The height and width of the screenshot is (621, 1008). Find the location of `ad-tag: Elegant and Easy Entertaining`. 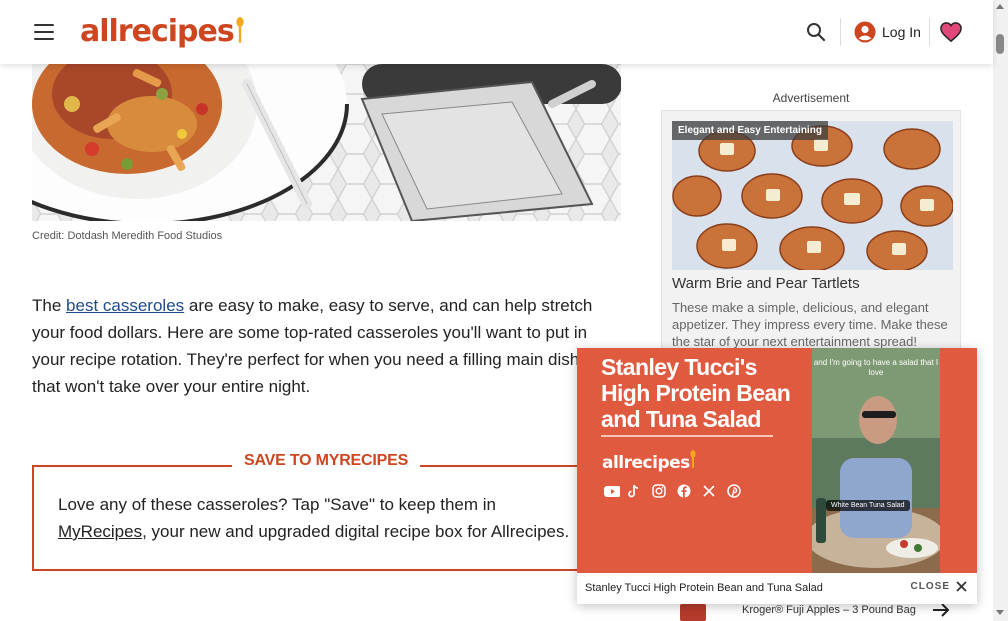

ad-tag: Elegant and Easy Entertaining is located at coordinates (750, 130).